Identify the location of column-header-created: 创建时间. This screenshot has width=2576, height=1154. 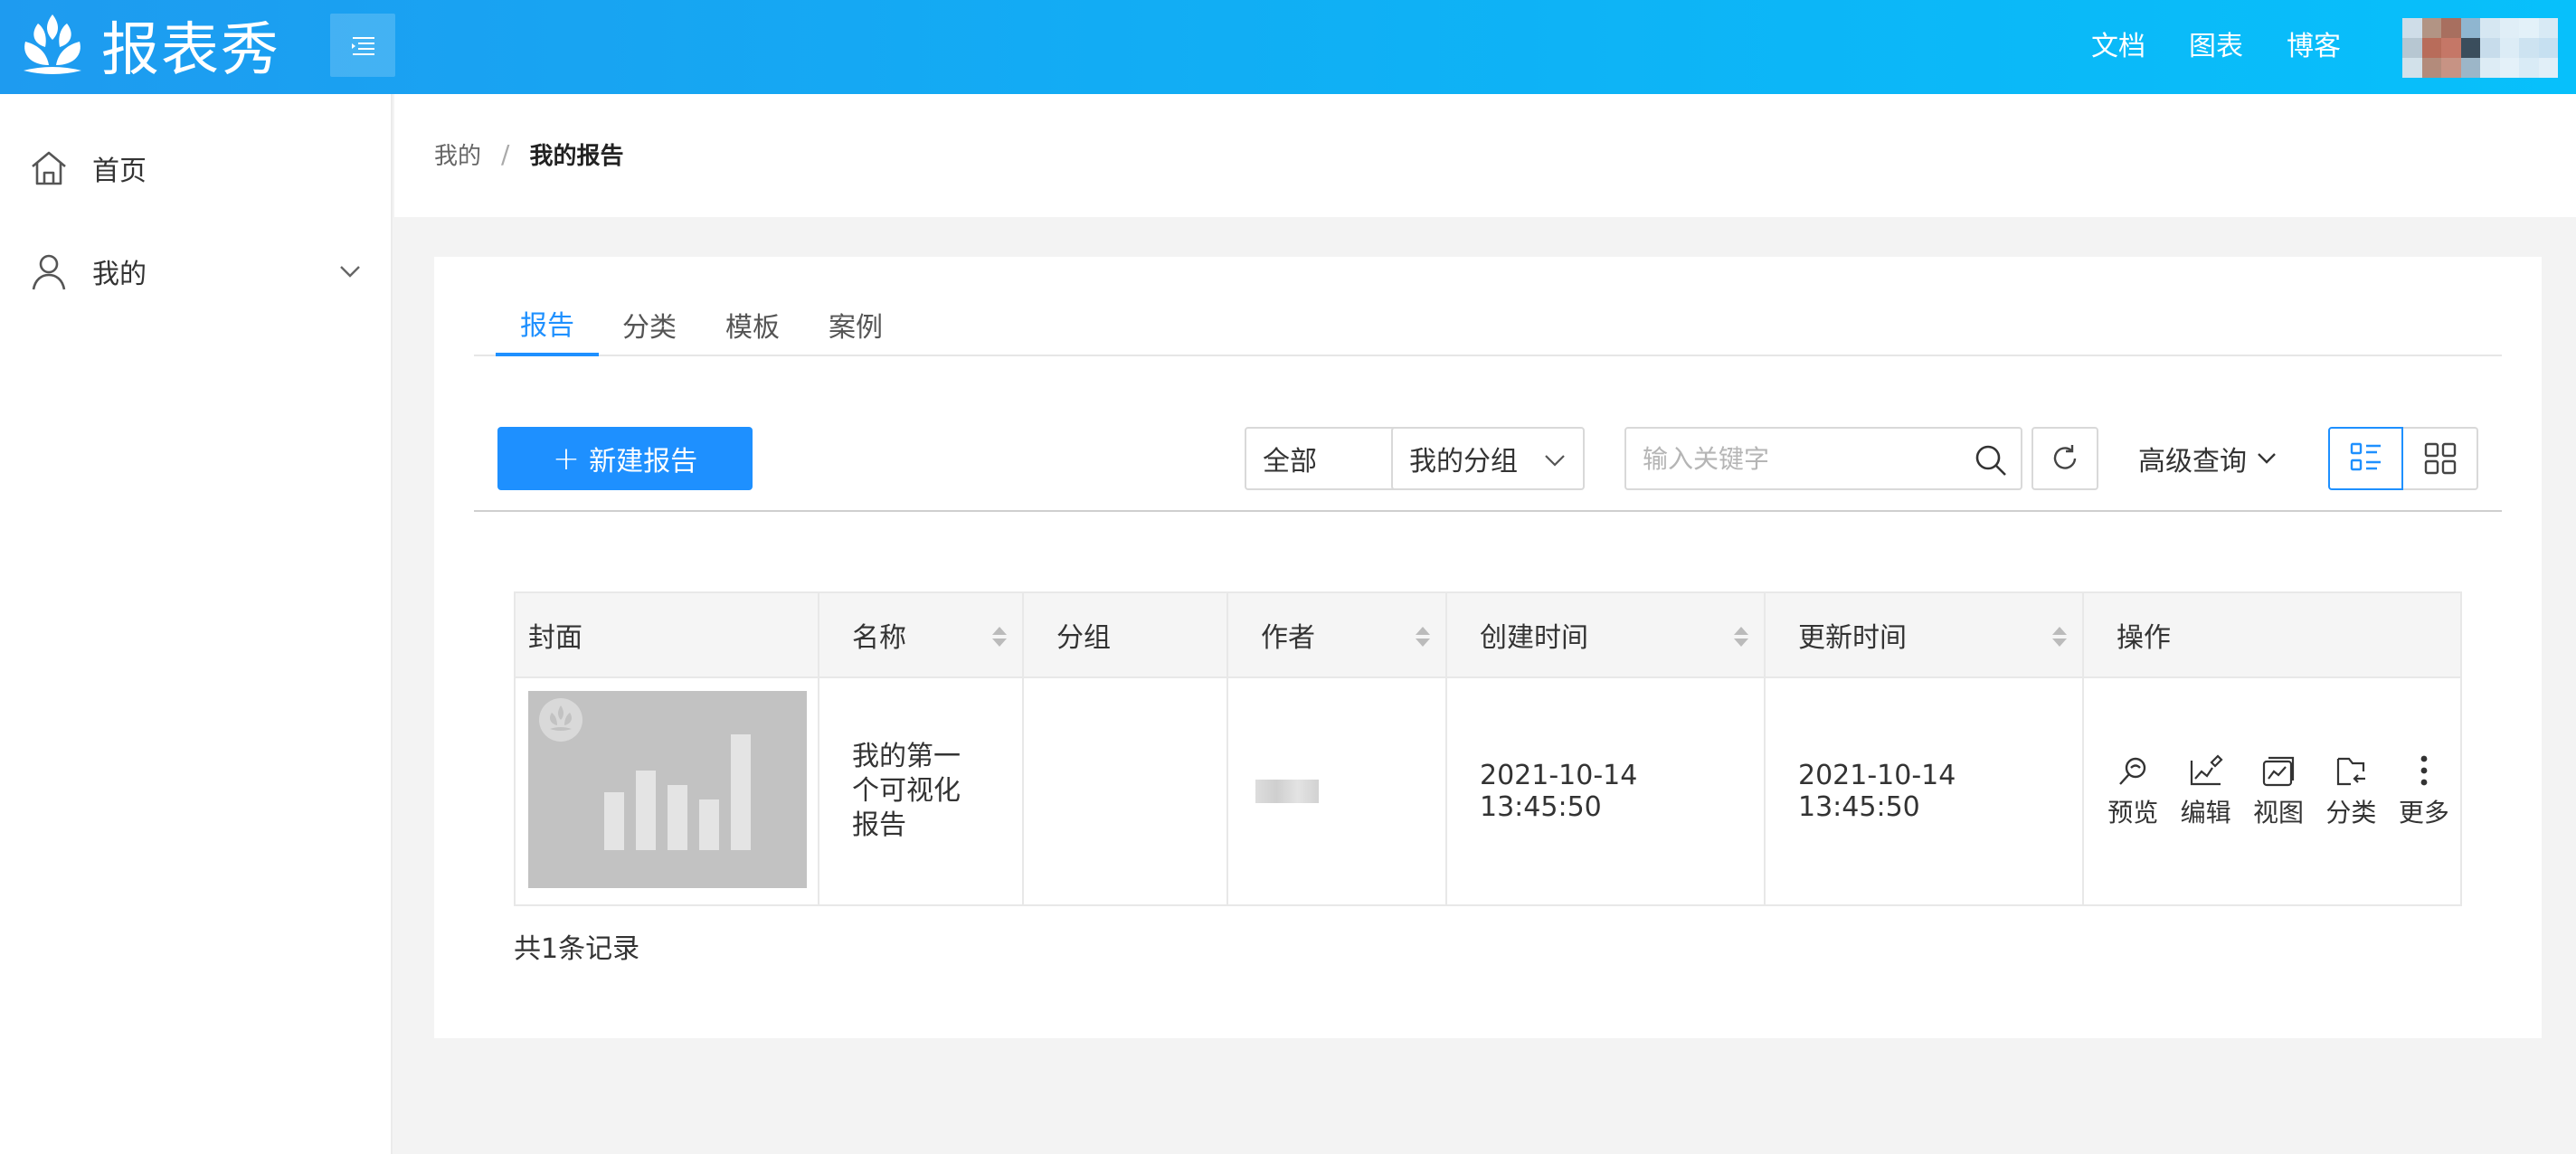
(1606, 634).